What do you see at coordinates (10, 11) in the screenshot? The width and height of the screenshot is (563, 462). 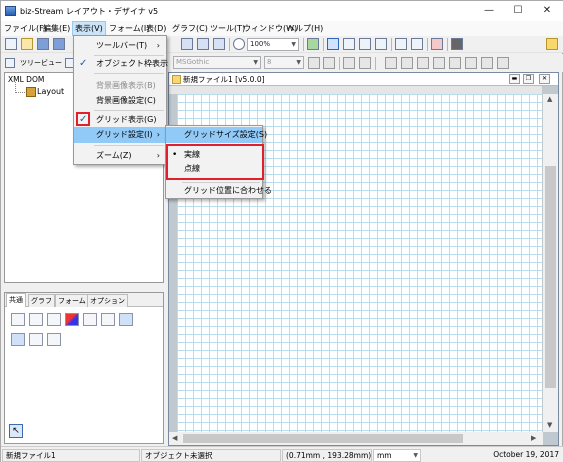 I see `app-icon` at bounding box center [10, 11].